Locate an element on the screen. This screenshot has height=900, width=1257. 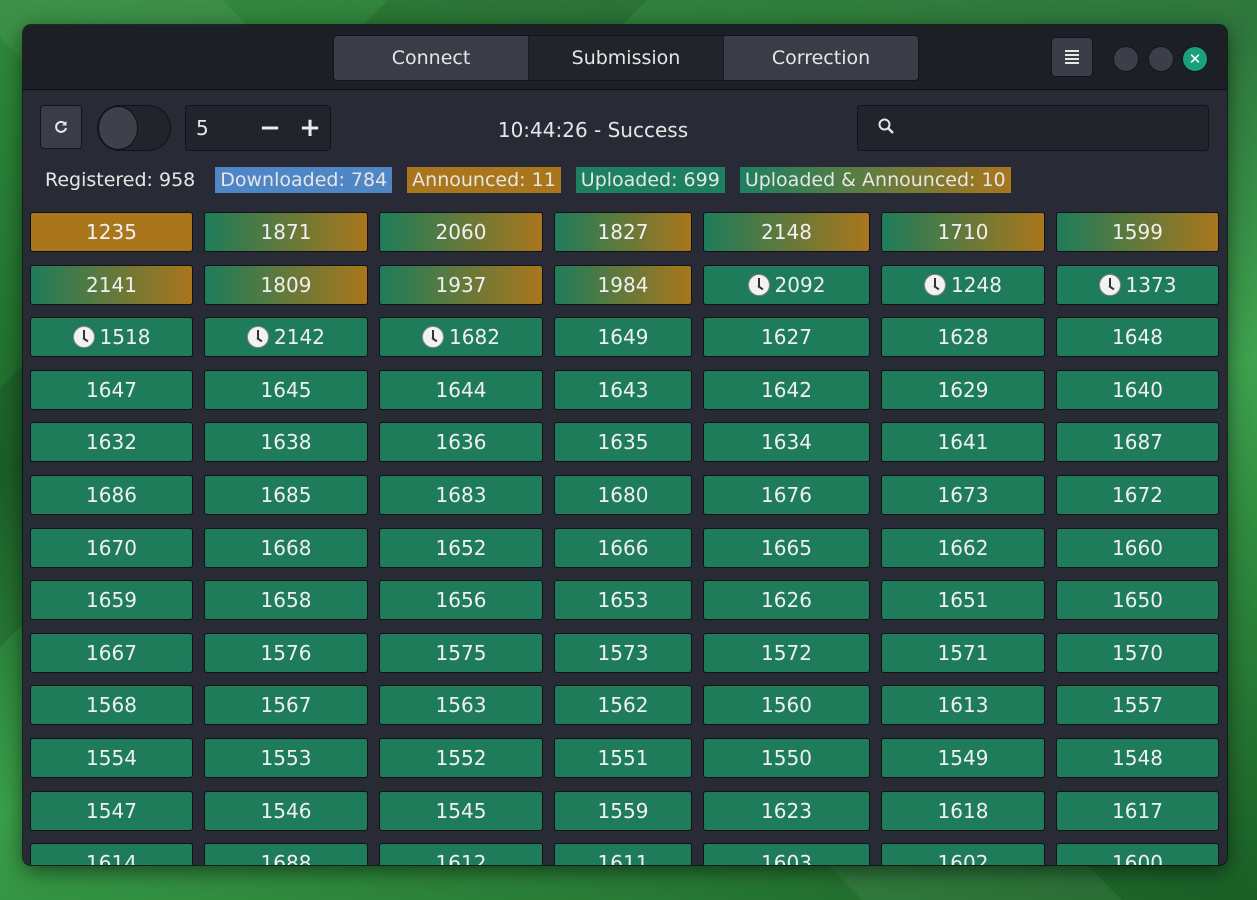
submission-button: 1612 is located at coordinates (461, 854).